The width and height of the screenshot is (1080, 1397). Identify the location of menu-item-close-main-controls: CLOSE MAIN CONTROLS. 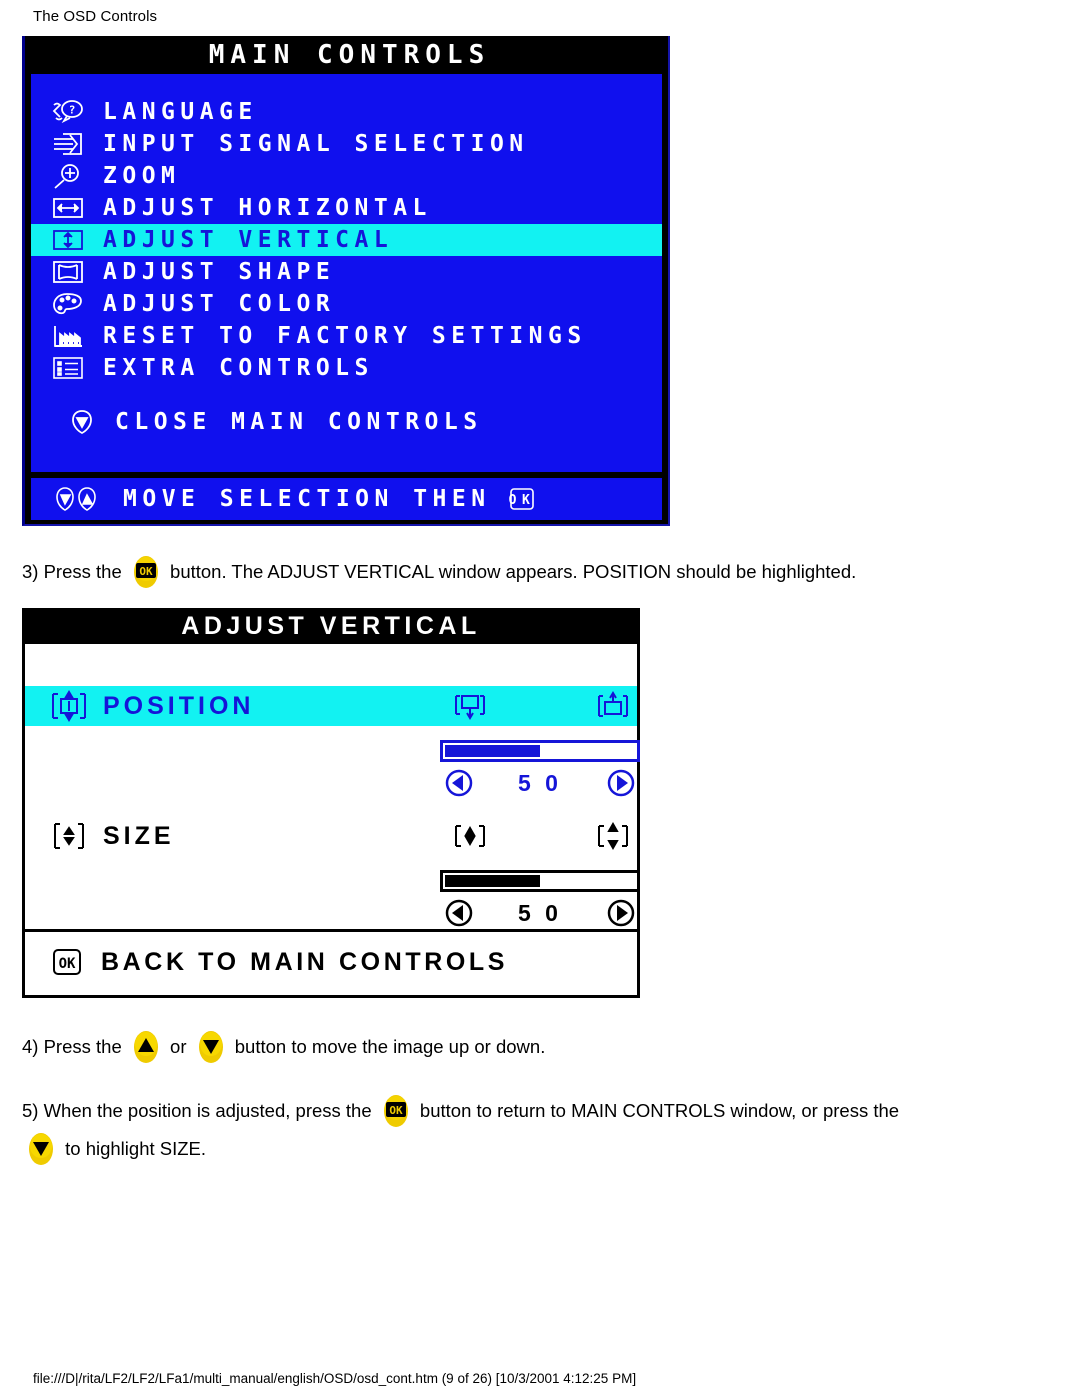
(346, 422).